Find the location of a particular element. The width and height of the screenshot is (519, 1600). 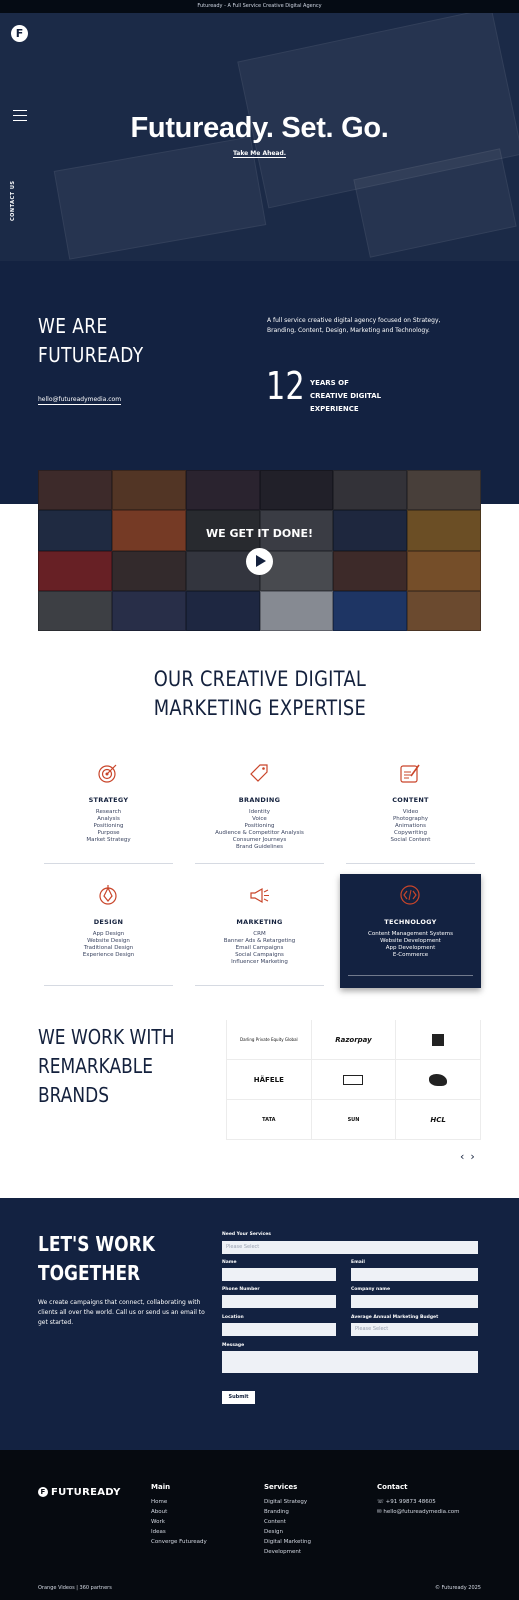

brand-logo-tata: TATA is located at coordinates (269, 1120).